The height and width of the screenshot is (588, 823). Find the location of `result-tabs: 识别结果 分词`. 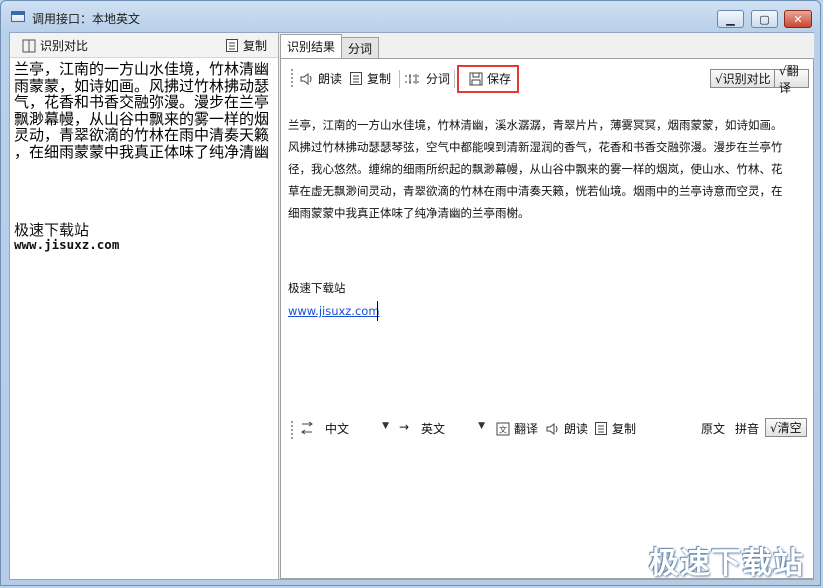

result-tabs: 识别结果 分词 is located at coordinates (330, 46).